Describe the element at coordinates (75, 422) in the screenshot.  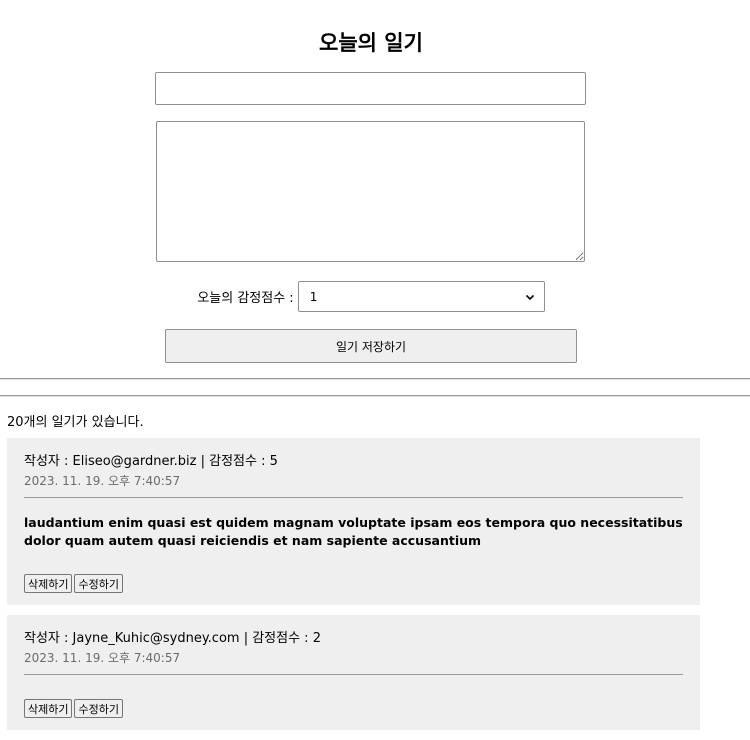
I see `diary-count: 20개의 일기가 있습니다.` at that location.